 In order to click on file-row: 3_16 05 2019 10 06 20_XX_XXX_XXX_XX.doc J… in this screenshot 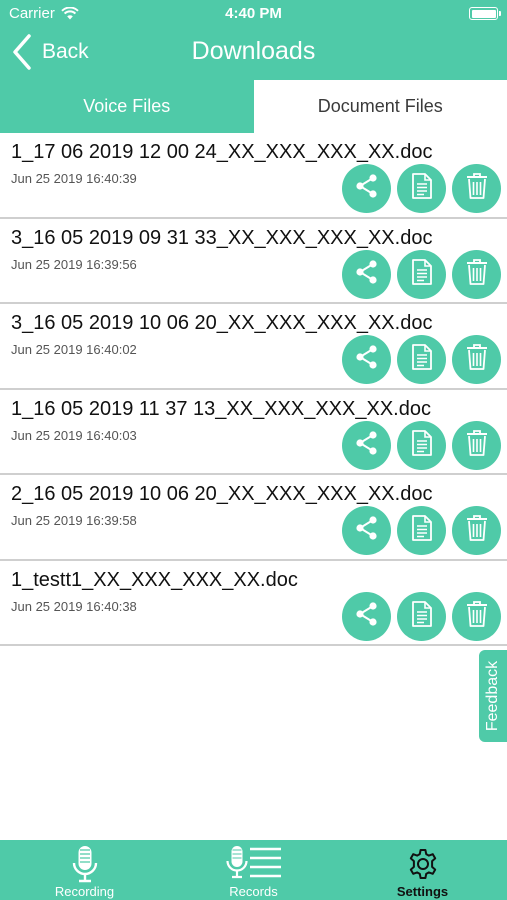, I will do `click(253, 347)`.